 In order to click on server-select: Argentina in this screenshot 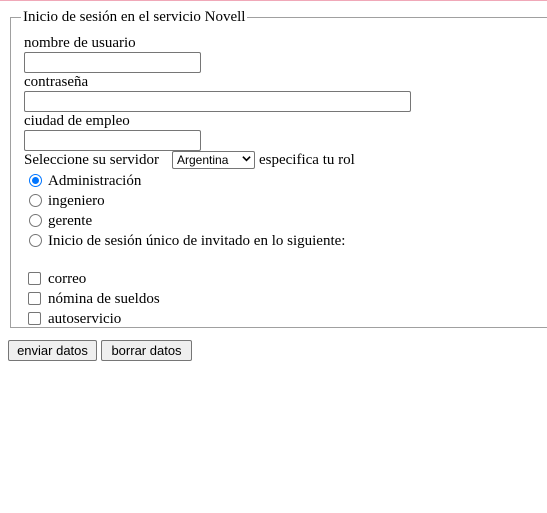, I will do `click(213, 160)`.